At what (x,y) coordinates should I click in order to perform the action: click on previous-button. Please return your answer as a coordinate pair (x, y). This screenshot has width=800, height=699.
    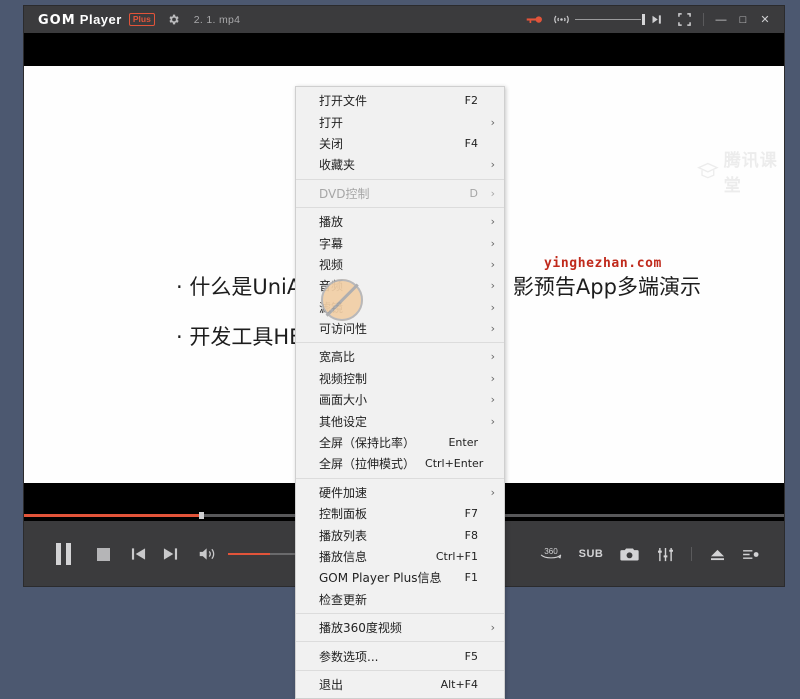
    Looking at the image, I should click on (138, 554).